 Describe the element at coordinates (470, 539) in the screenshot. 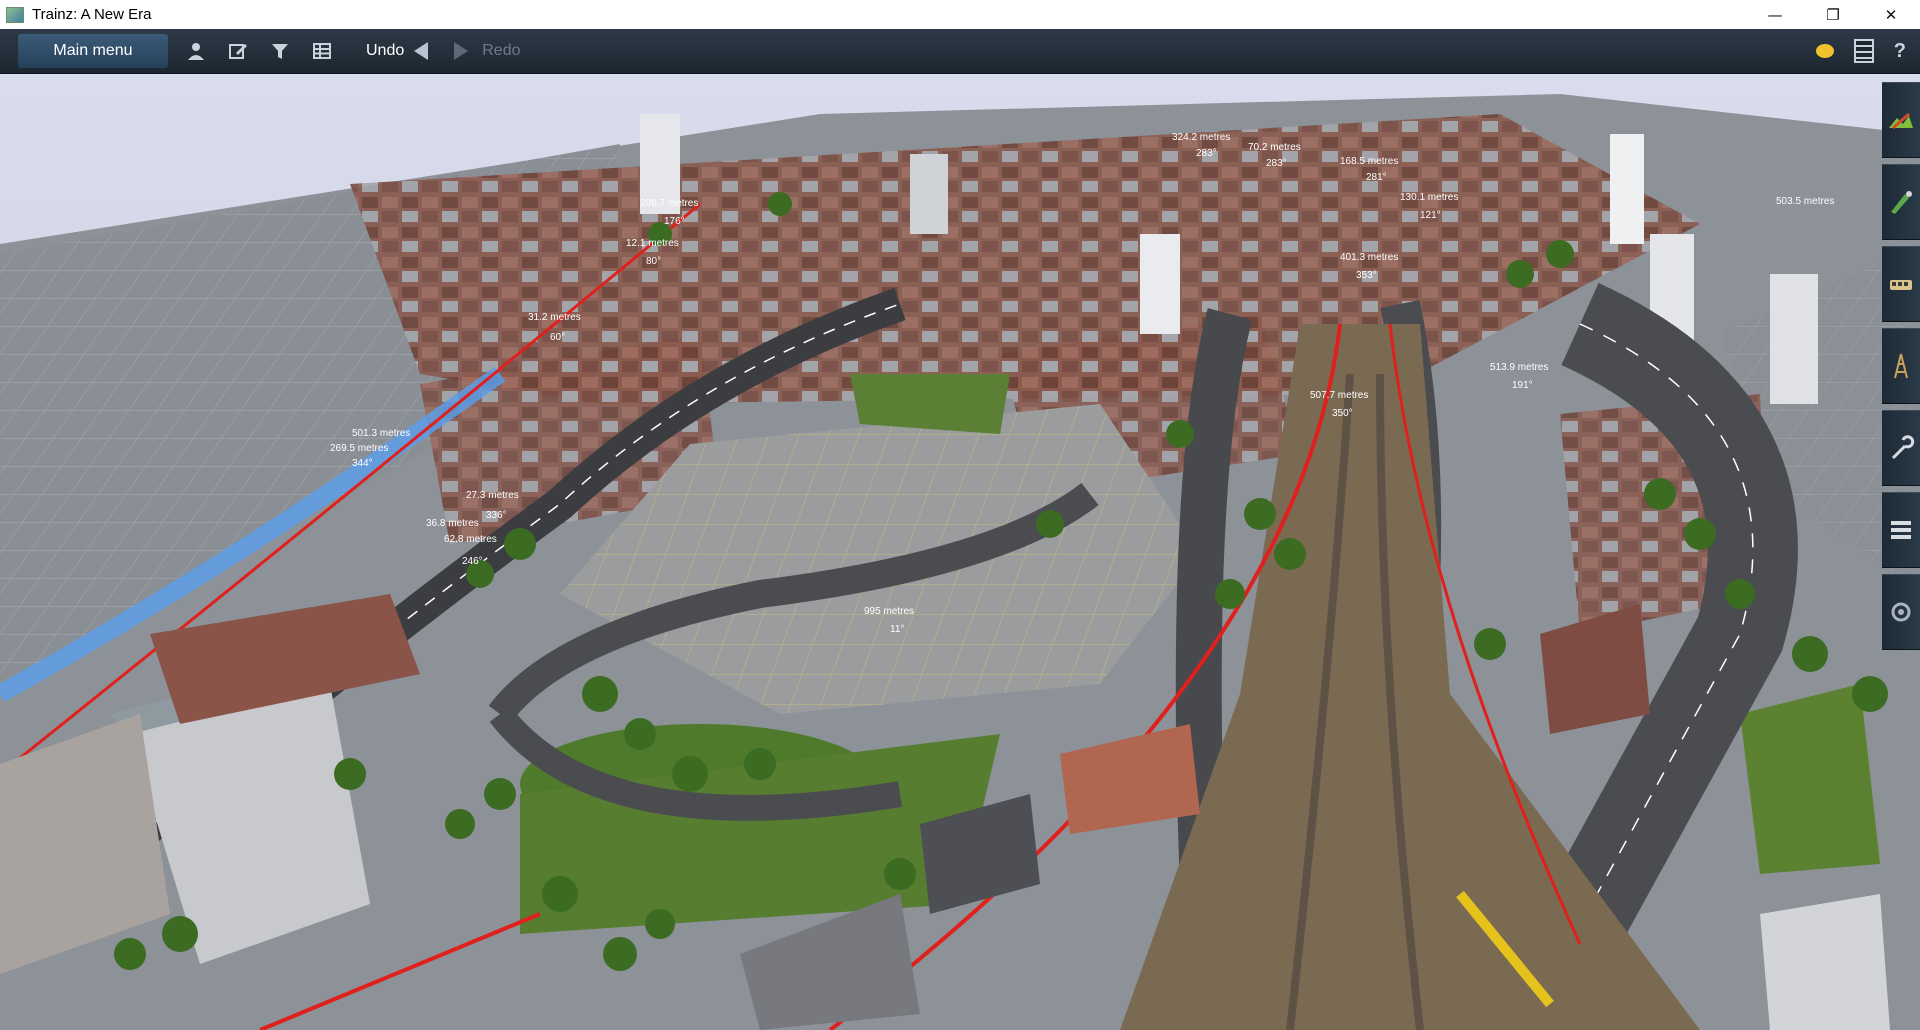

I see `measure-label: 62.8 metres` at that location.